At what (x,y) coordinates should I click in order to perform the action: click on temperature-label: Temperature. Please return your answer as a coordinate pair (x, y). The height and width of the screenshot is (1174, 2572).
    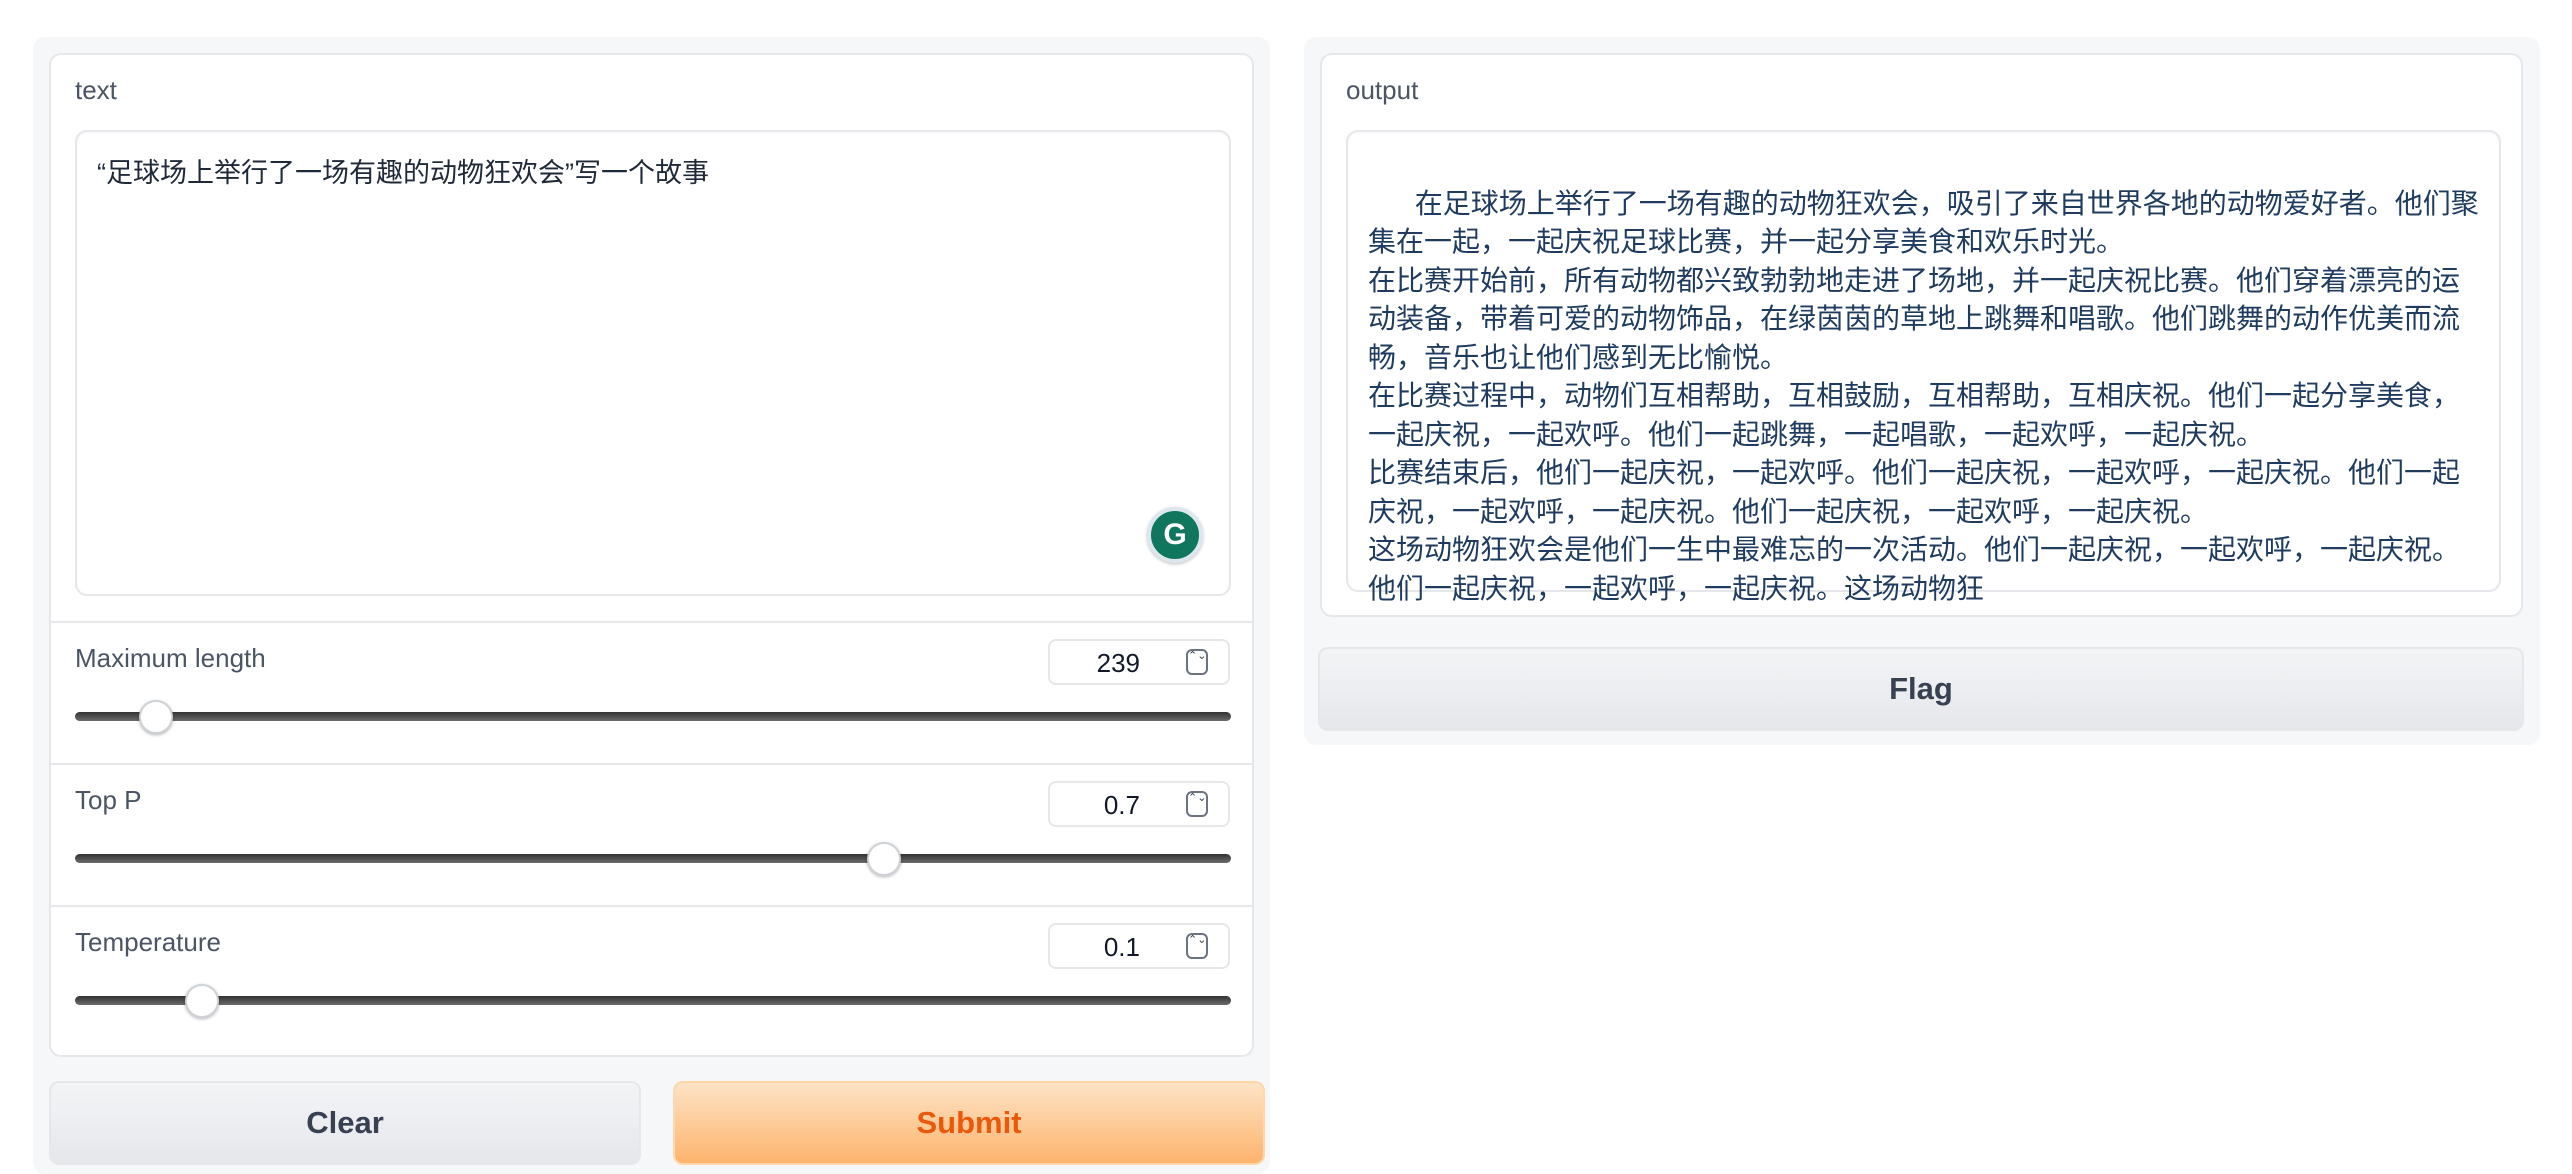
    Looking at the image, I should click on (148, 942).